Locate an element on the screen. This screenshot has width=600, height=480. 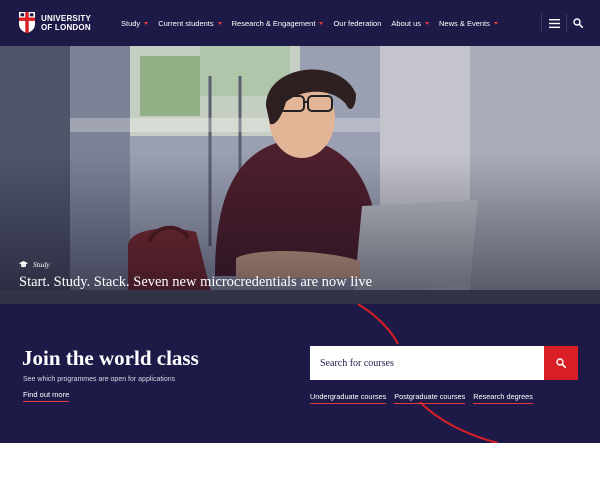
university-crest-icon is located at coordinates (27, 22).